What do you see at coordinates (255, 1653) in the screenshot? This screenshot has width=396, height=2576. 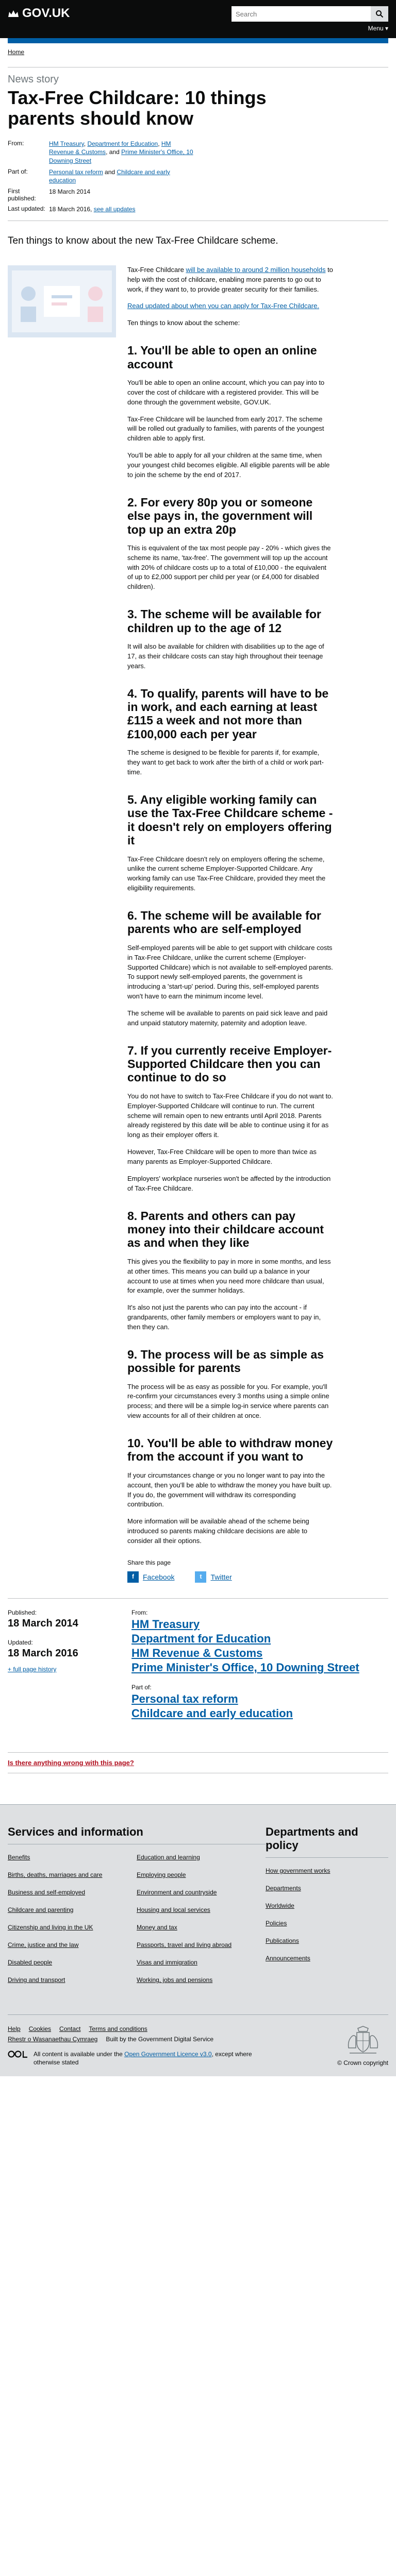 I see `footer-from-hmrc: HM Revenue & Customs` at bounding box center [255, 1653].